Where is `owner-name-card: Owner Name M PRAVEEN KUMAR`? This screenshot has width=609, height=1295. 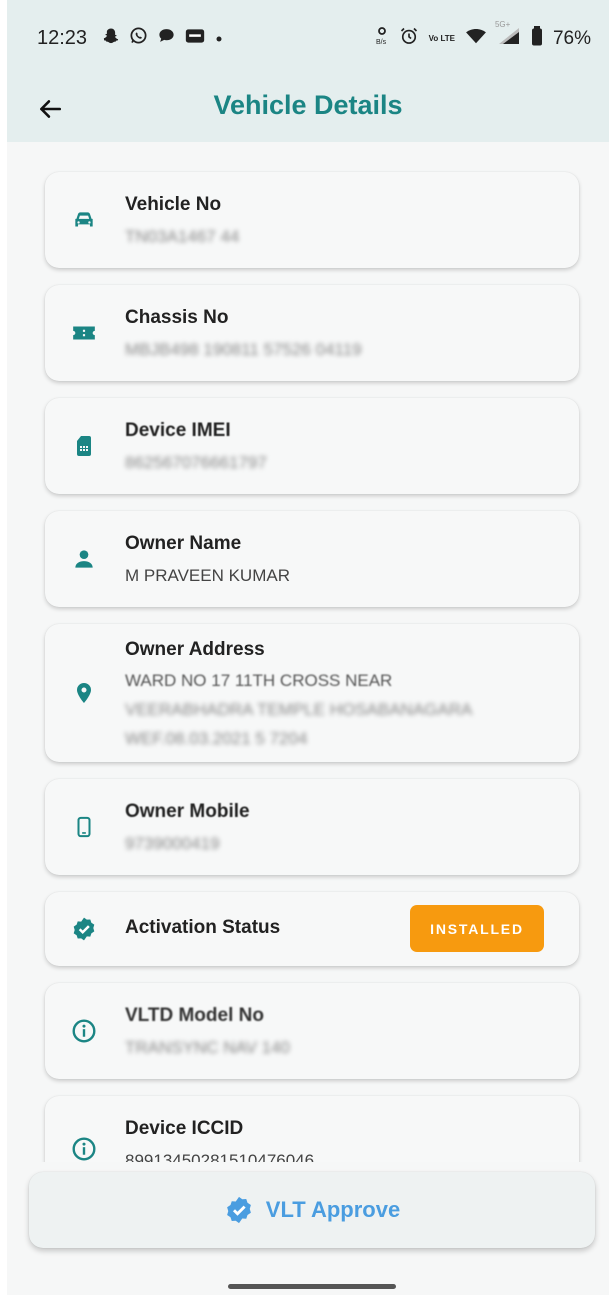
owner-name-card: Owner Name M PRAVEEN KUMAR is located at coordinates (312, 559).